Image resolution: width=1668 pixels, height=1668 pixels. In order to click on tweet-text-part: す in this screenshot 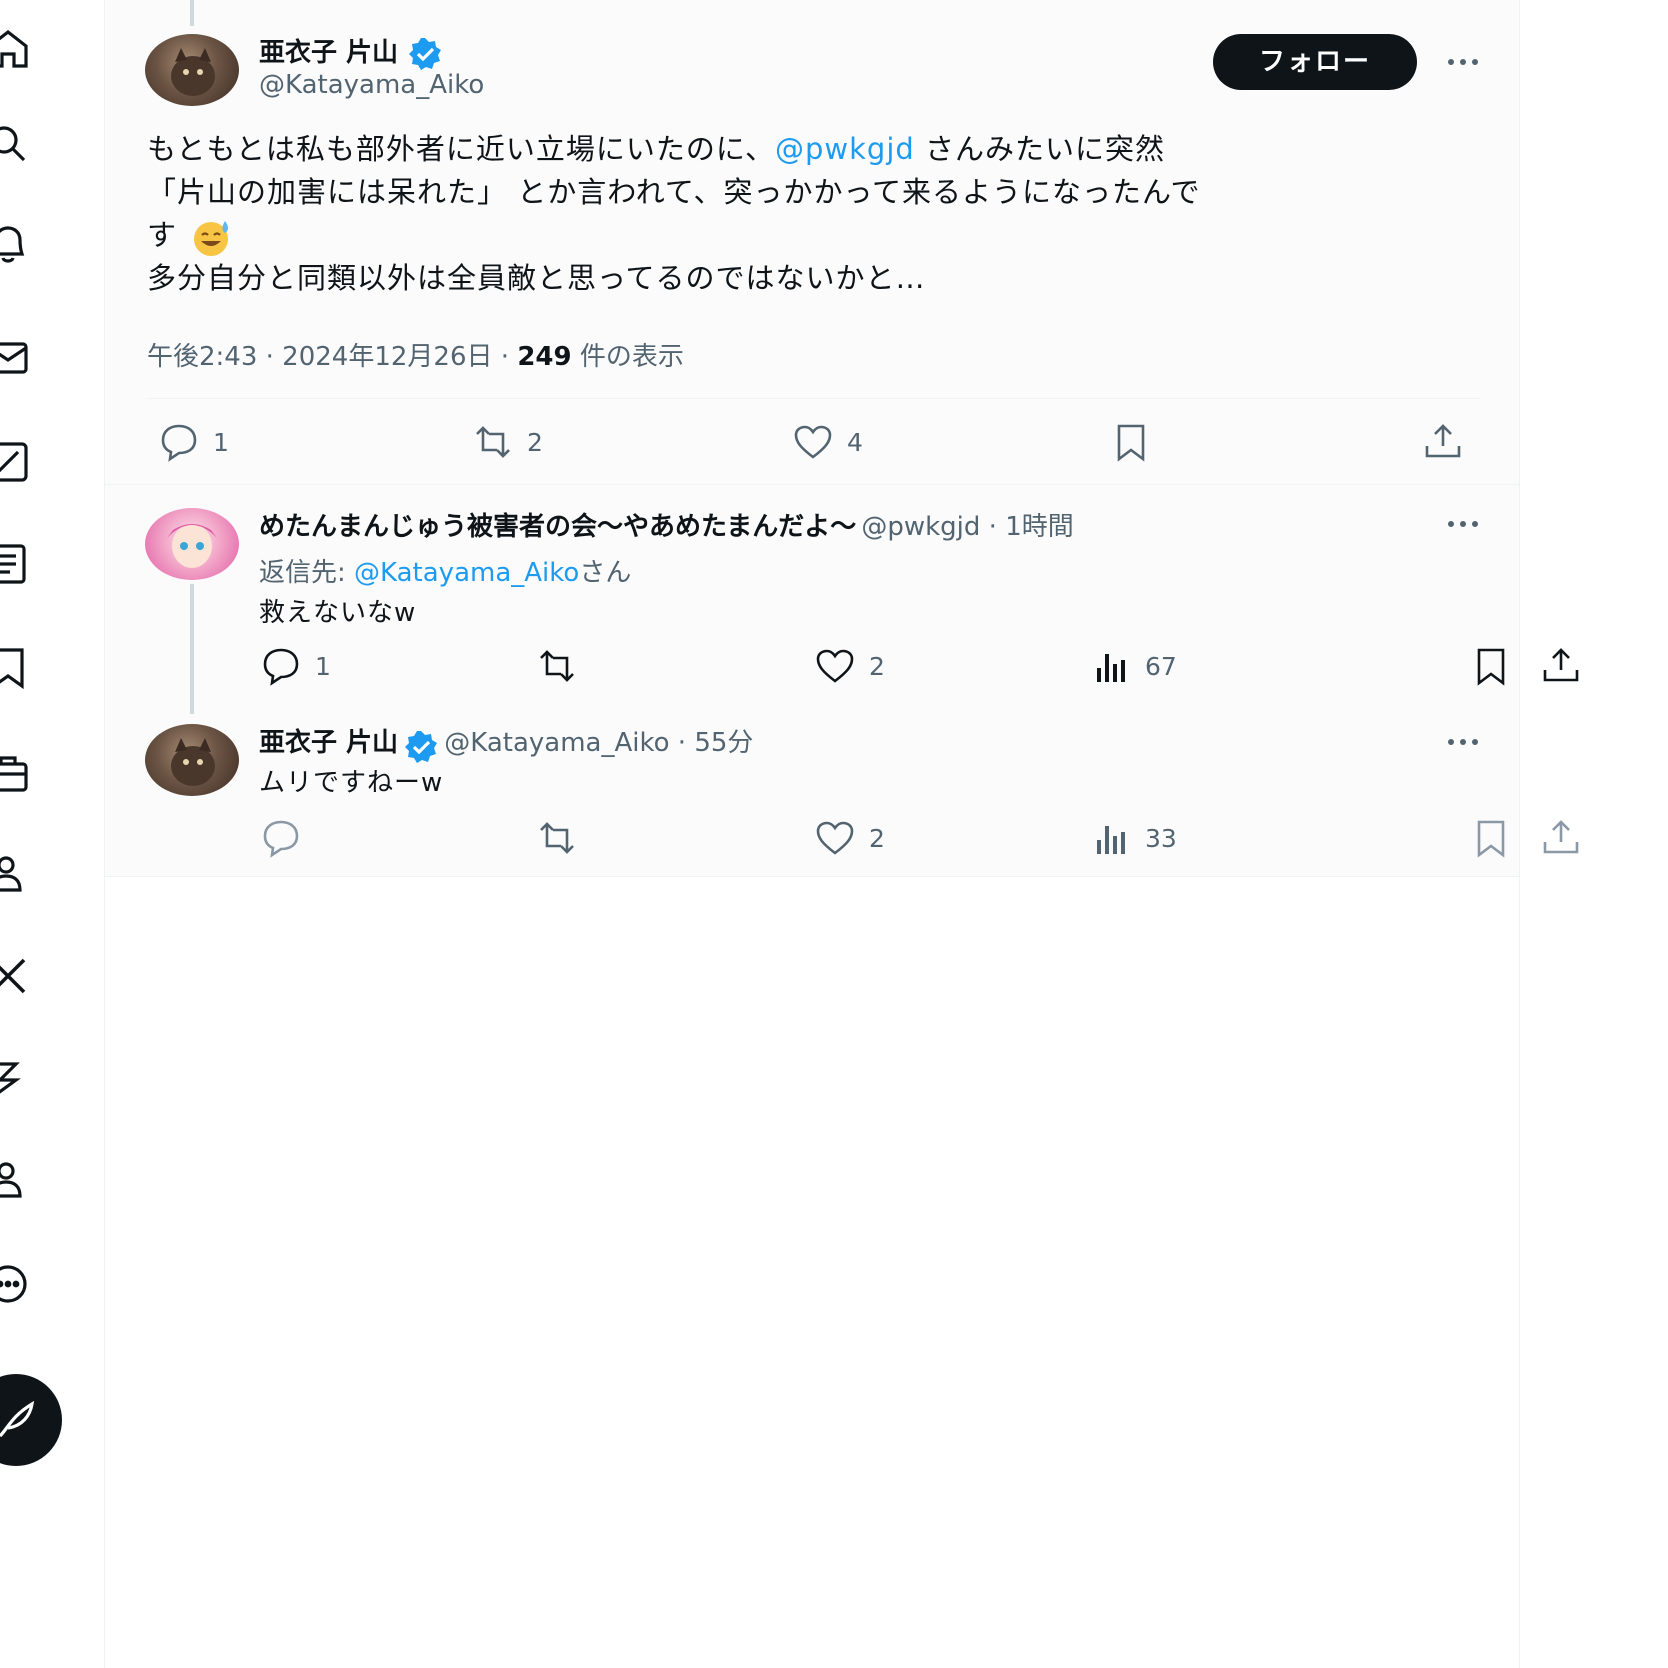, I will do `click(162, 235)`.